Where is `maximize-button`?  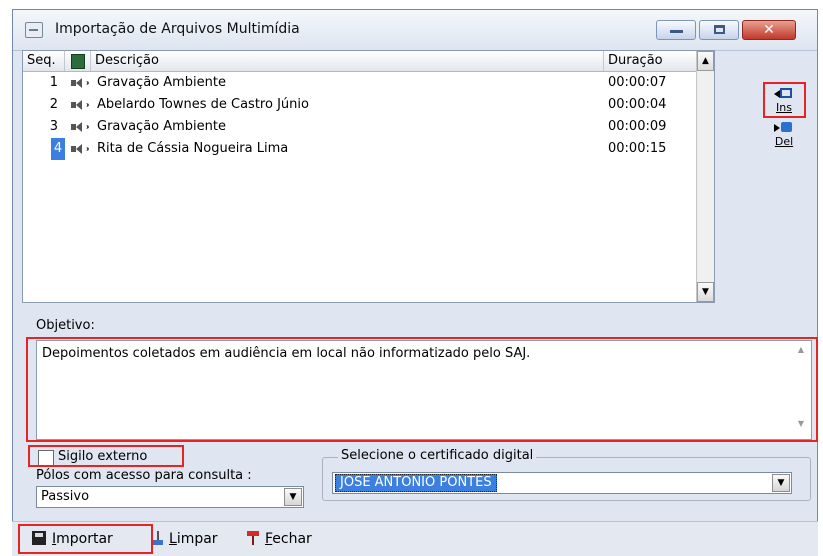
maximize-button is located at coordinates (719, 30).